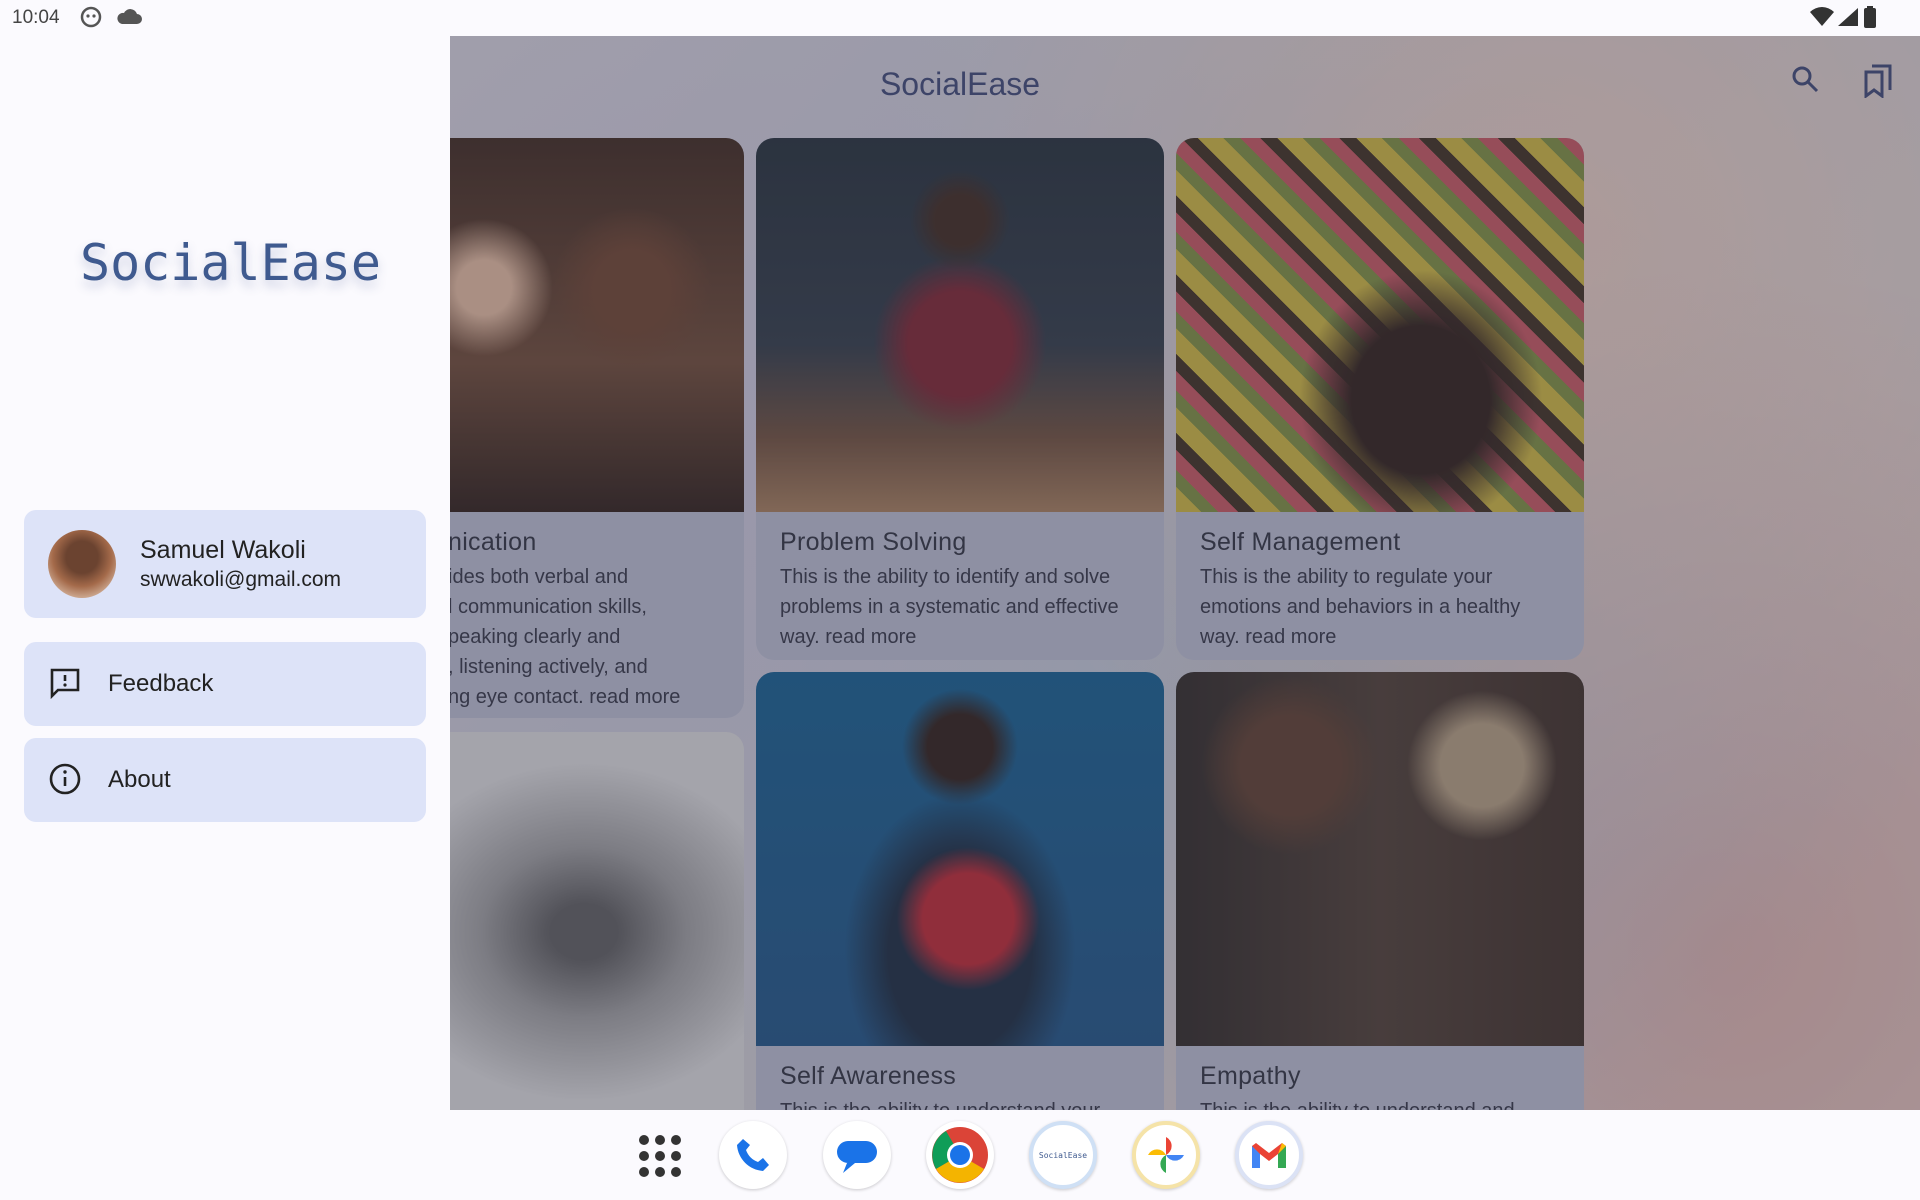  I want to click on feedback-icon, so click(65, 685).